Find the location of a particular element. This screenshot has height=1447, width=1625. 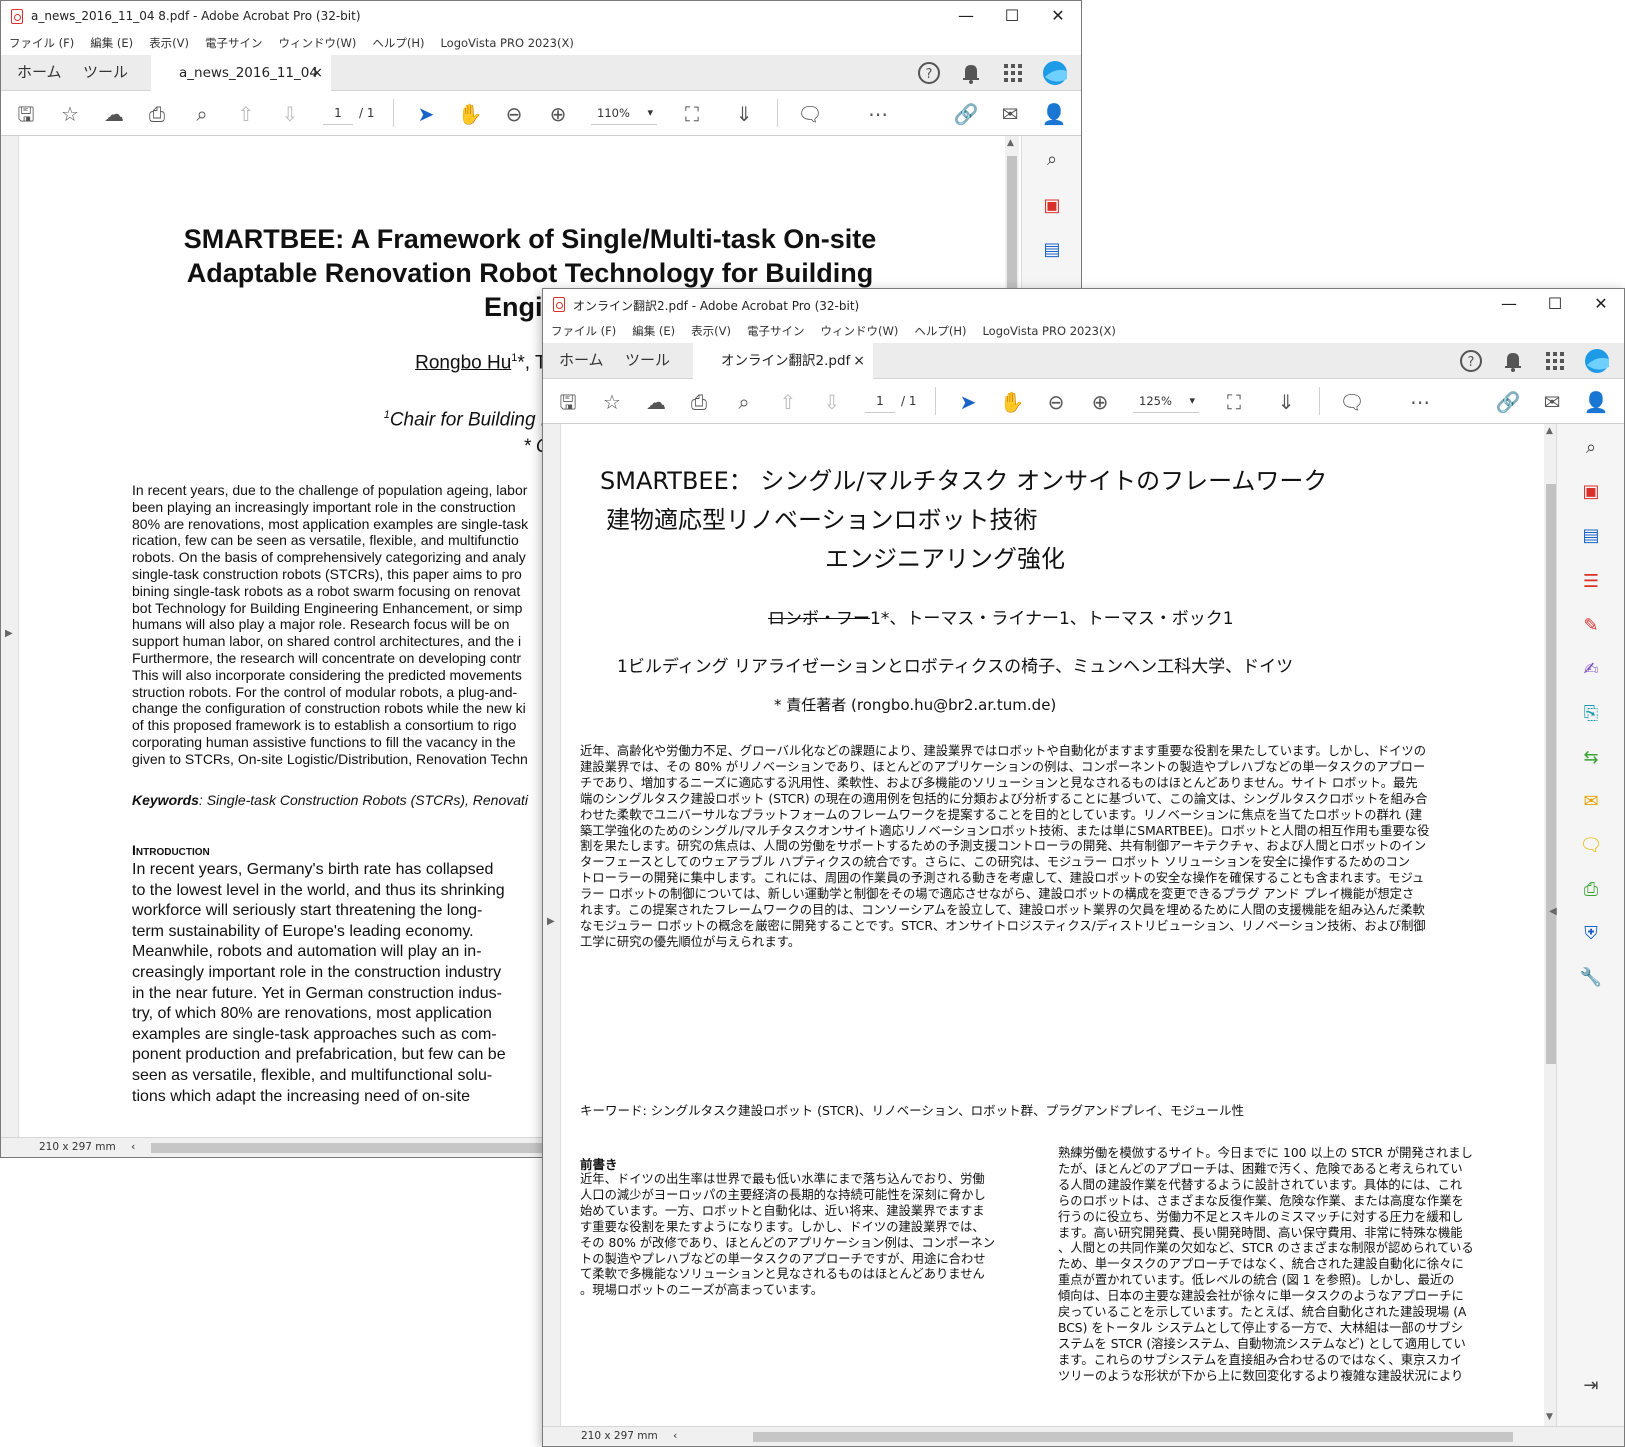

tab-document: オンライン翻訳2.pdf × is located at coordinates (783, 361).